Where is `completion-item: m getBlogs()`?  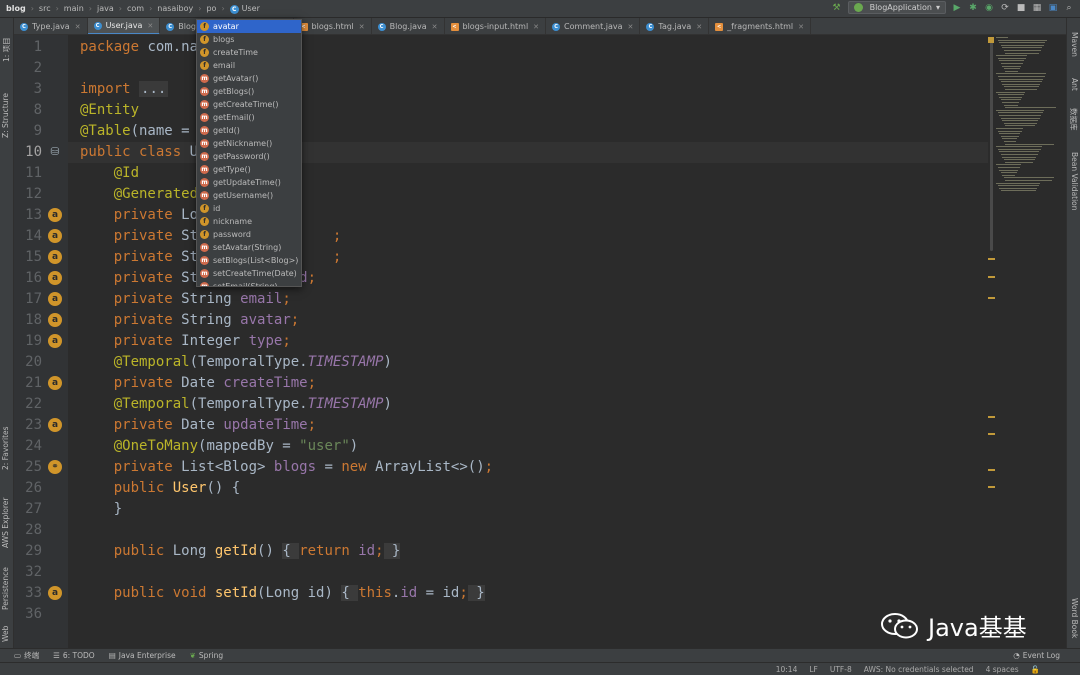 completion-item: m getBlogs() is located at coordinates (249, 91).